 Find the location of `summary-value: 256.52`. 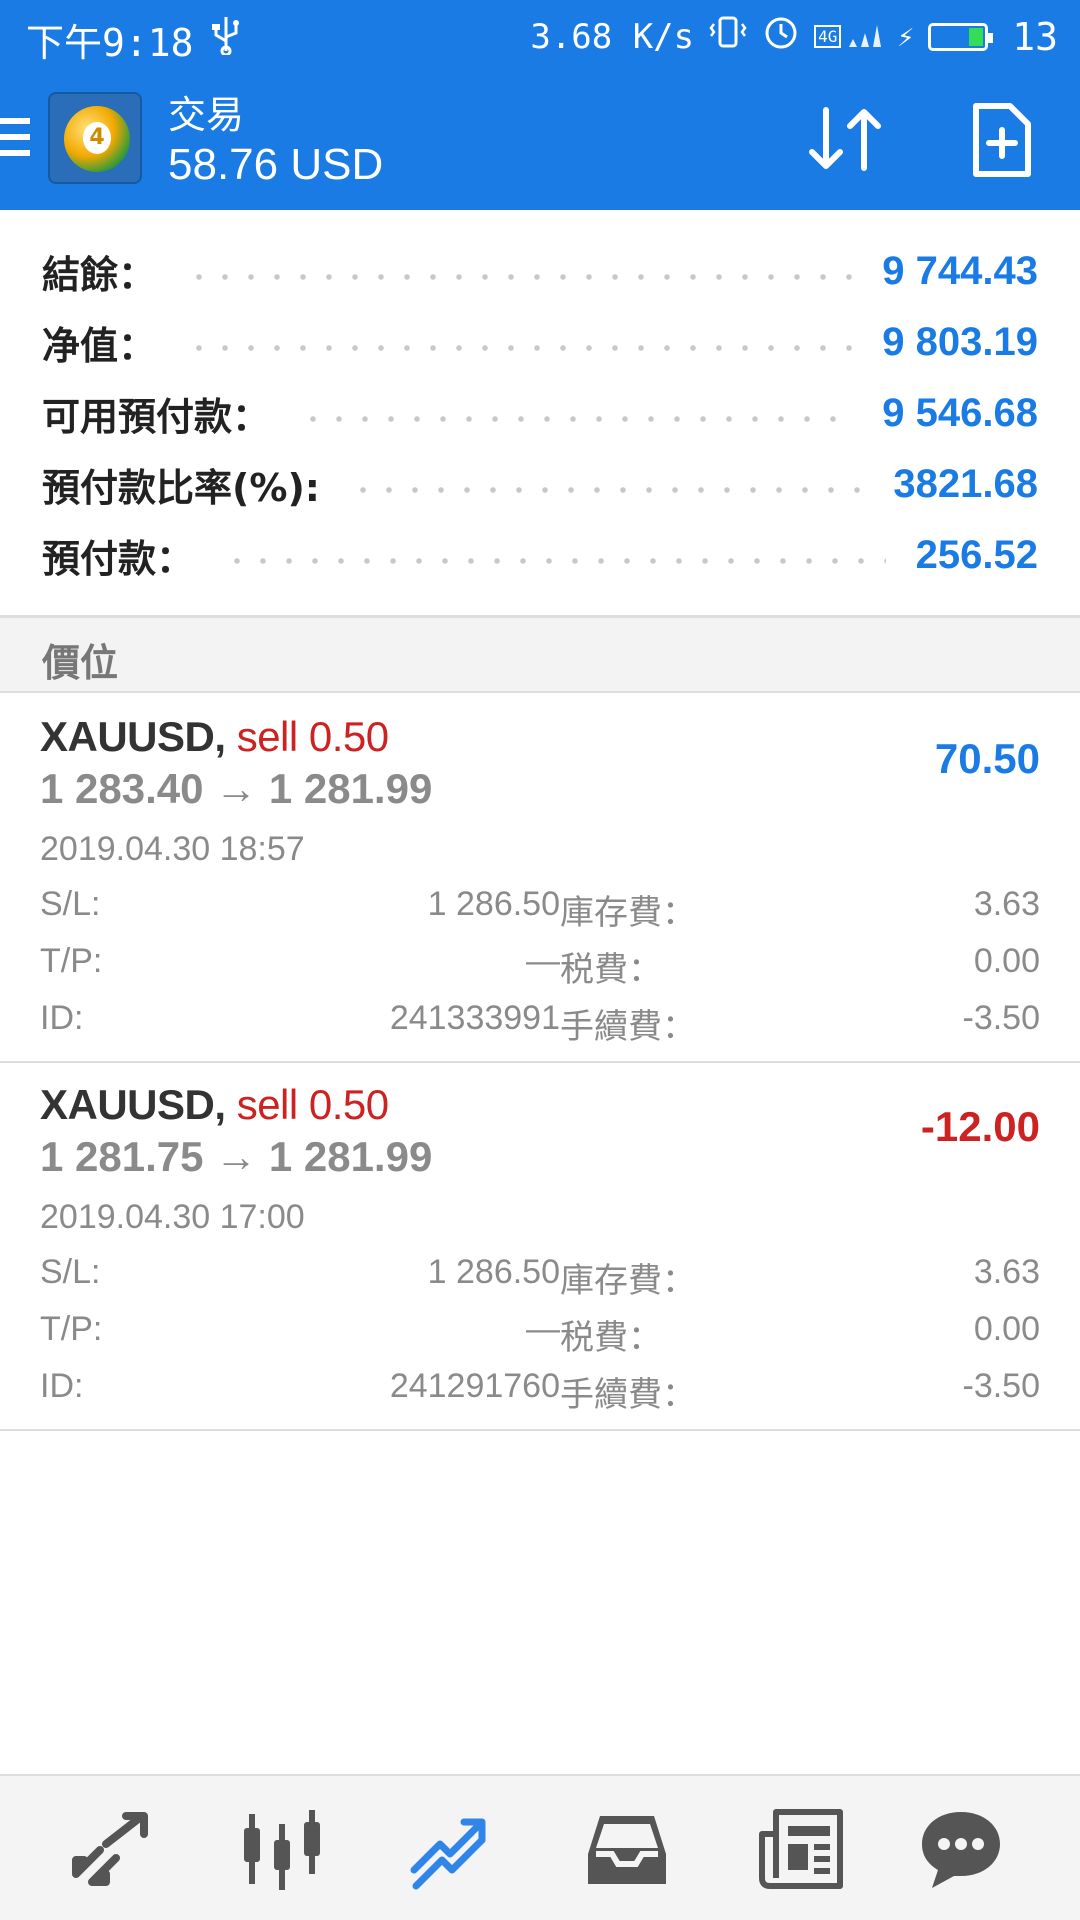

summary-value: 256.52 is located at coordinates (976, 554).